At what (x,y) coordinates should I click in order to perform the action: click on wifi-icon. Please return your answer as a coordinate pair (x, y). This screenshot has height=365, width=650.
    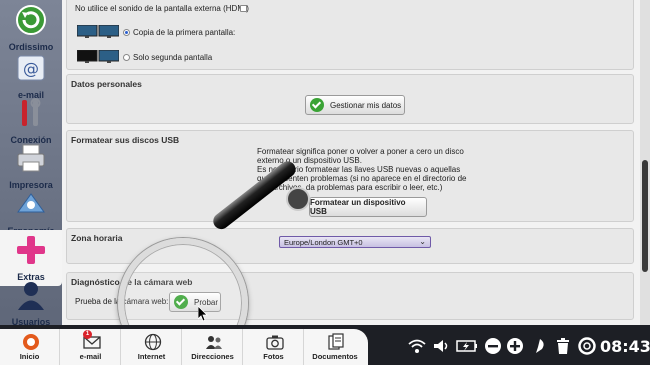
    Looking at the image, I should click on (417, 346).